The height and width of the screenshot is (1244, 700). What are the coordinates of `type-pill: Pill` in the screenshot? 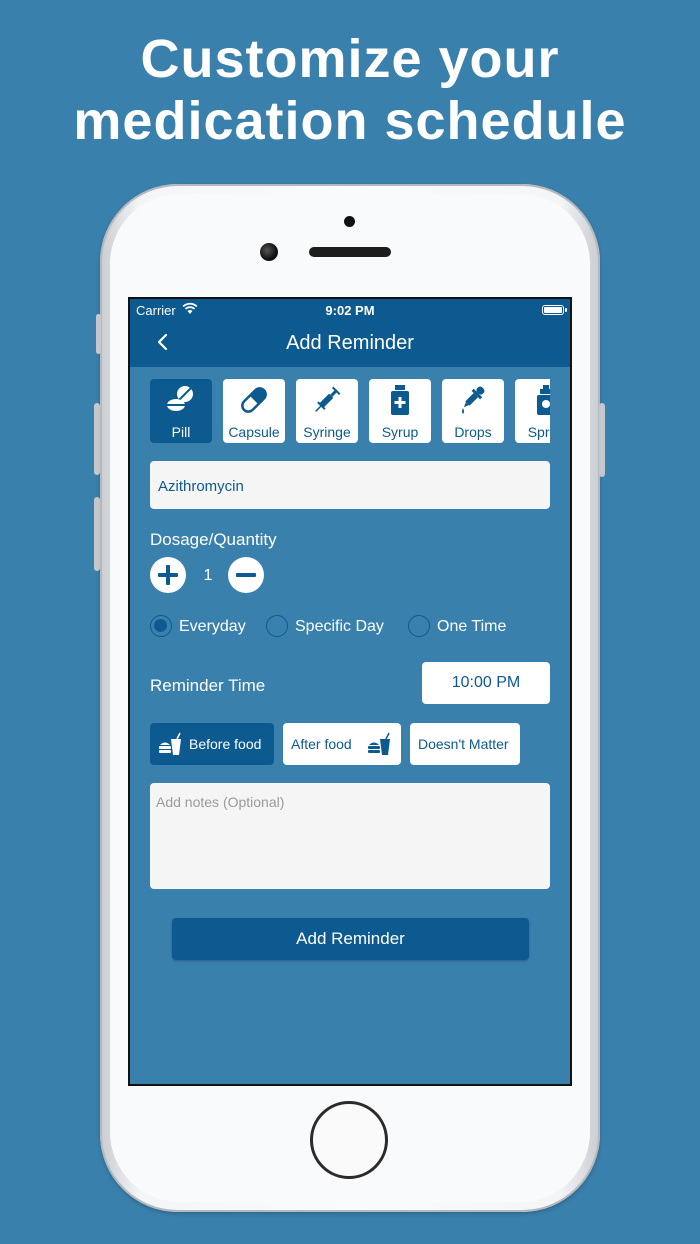 It's located at (181, 411).